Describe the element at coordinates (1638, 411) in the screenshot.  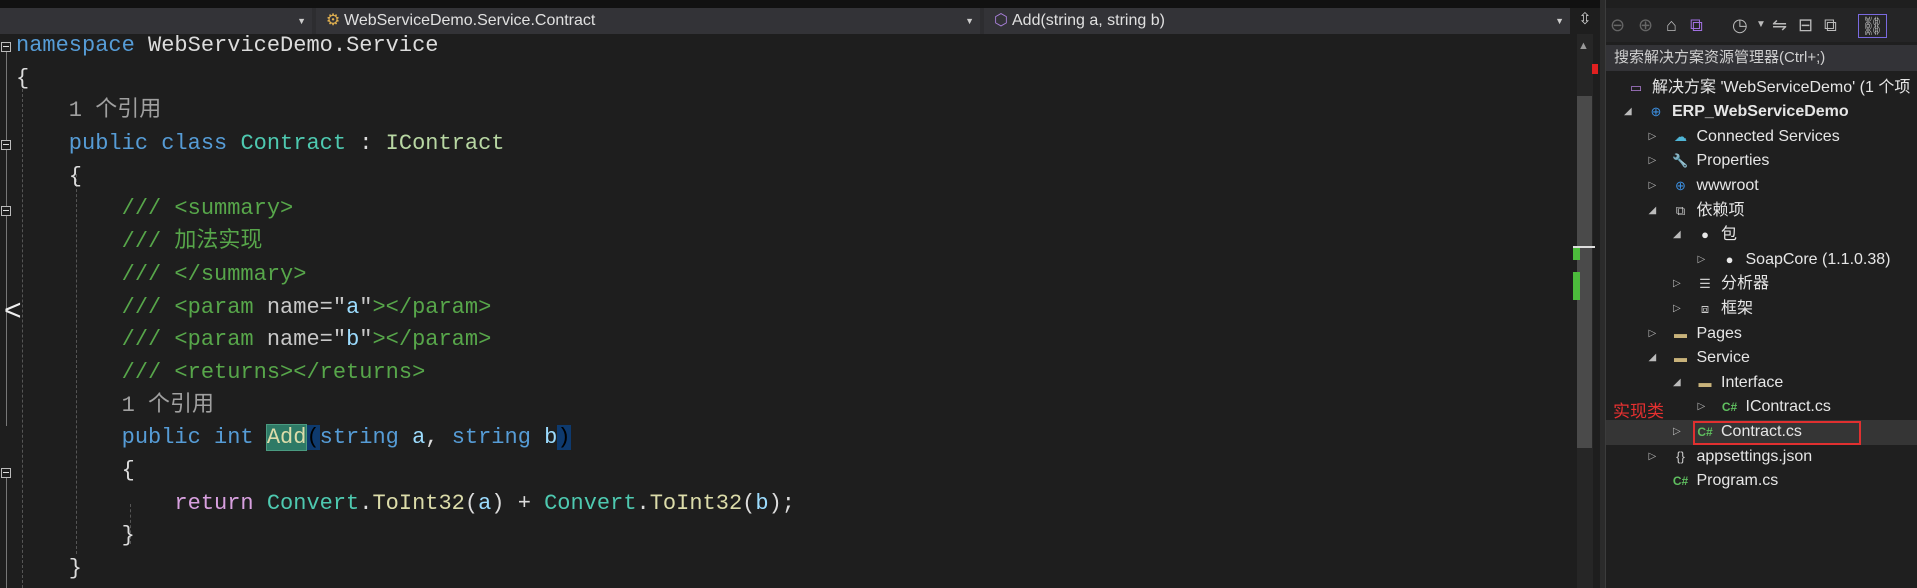
I see `annotation-label: 实现类` at that location.